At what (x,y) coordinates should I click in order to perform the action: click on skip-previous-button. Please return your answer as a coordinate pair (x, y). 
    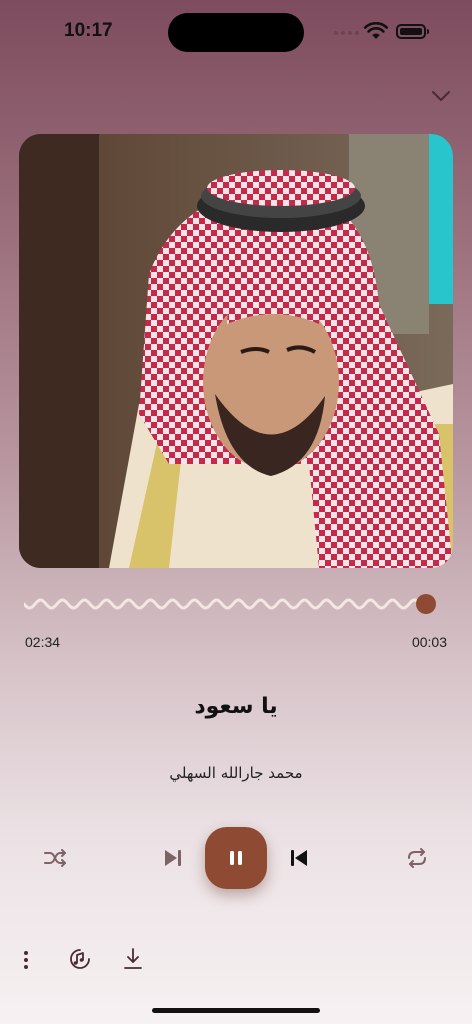
    Looking at the image, I should click on (300, 858).